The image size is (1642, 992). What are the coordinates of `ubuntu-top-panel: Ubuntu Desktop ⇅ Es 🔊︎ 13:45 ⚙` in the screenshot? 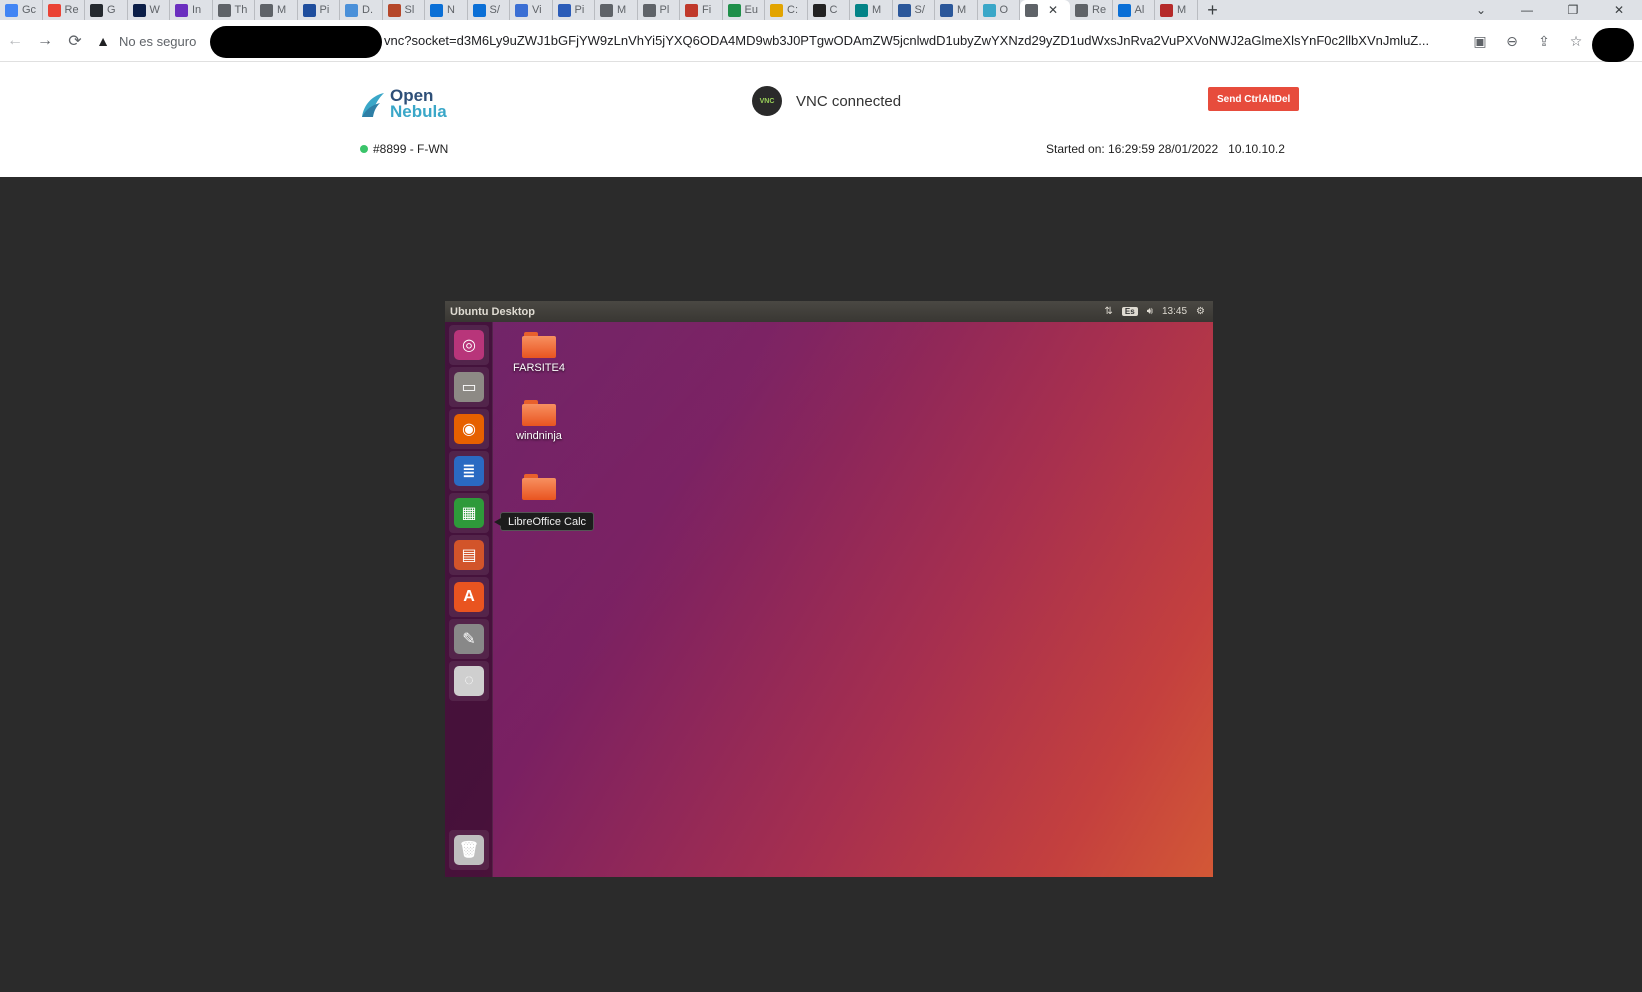 It's located at (829, 311).